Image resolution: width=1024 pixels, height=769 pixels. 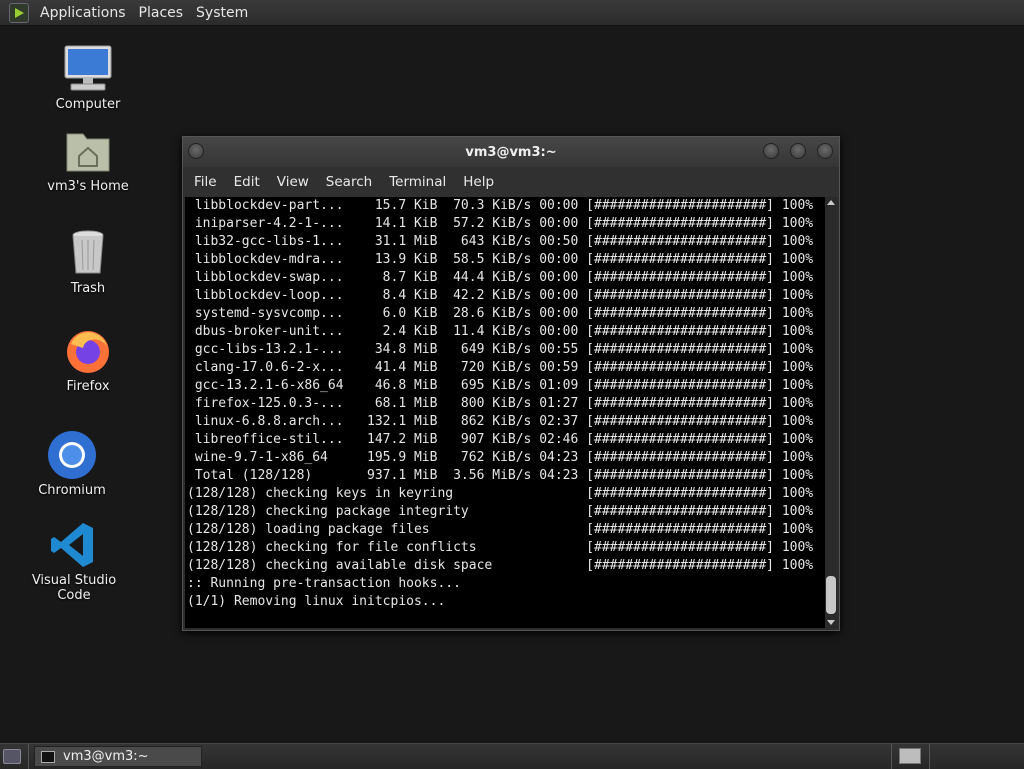 I want to click on workspace-switcher, so click(x=910, y=756).